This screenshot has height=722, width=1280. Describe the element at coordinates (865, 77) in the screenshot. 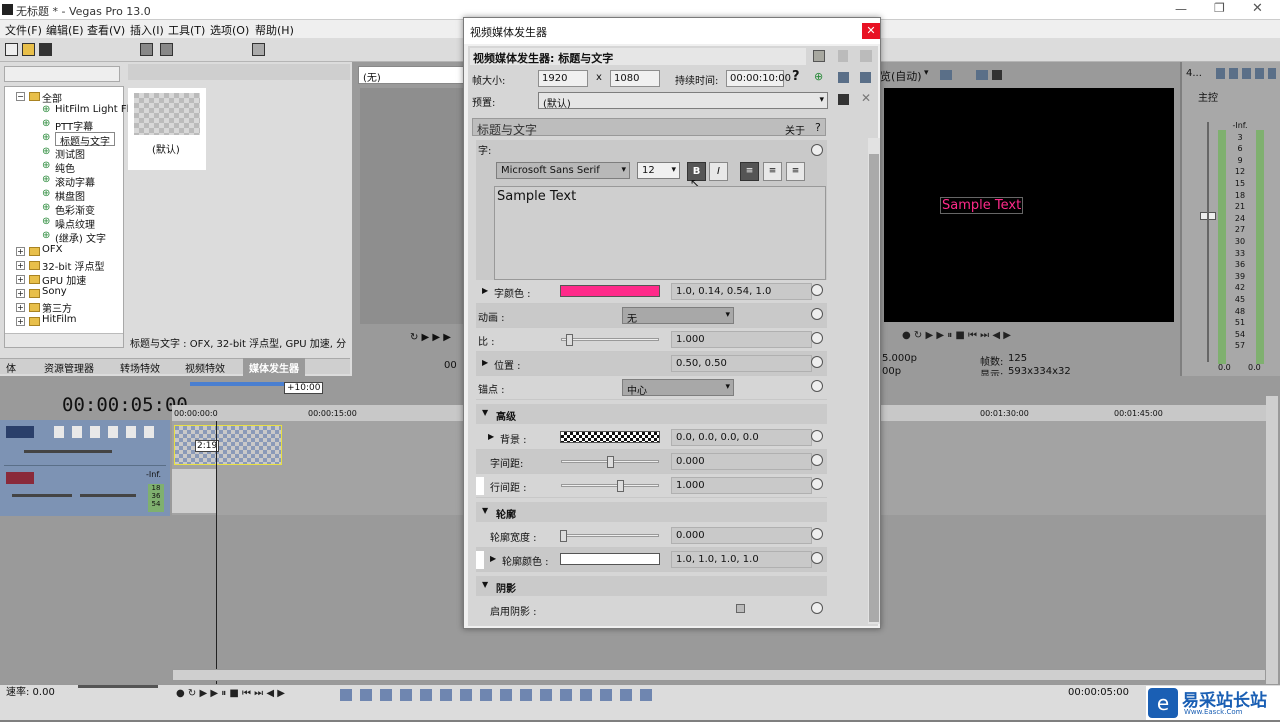

I see `settings-icon` at that location.